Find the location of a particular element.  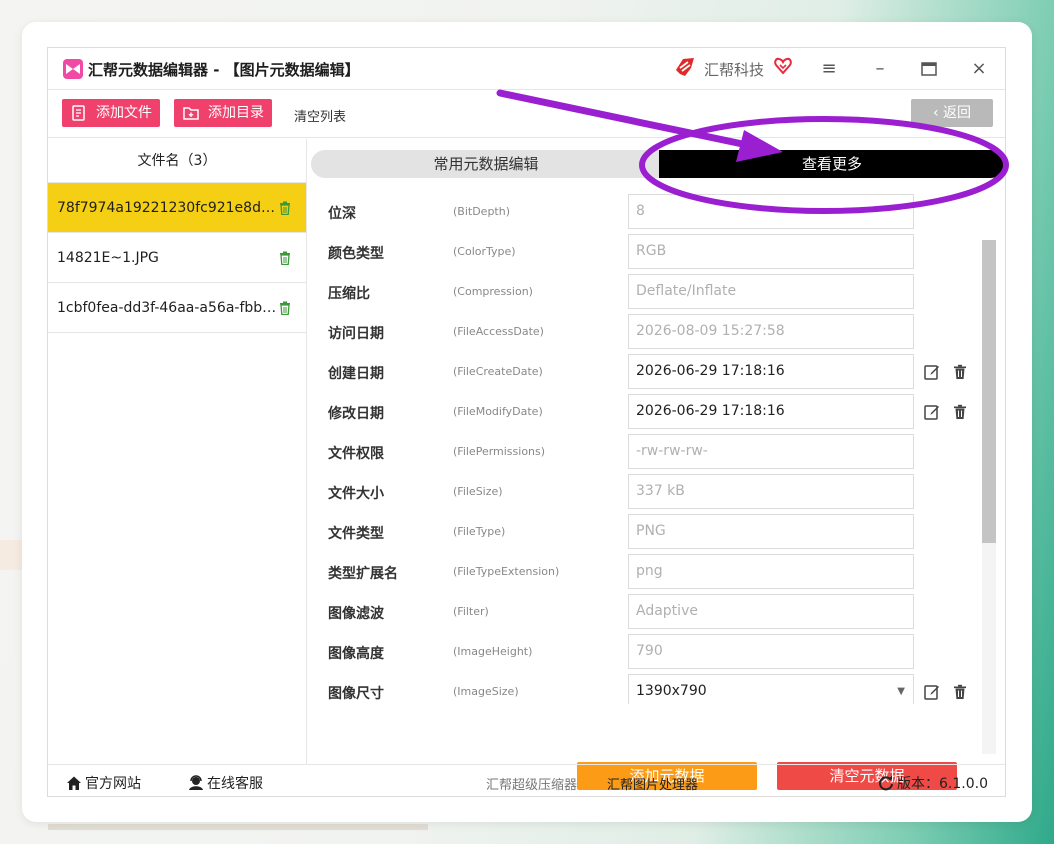

refresh-icon is located at coordinates (886, 783).